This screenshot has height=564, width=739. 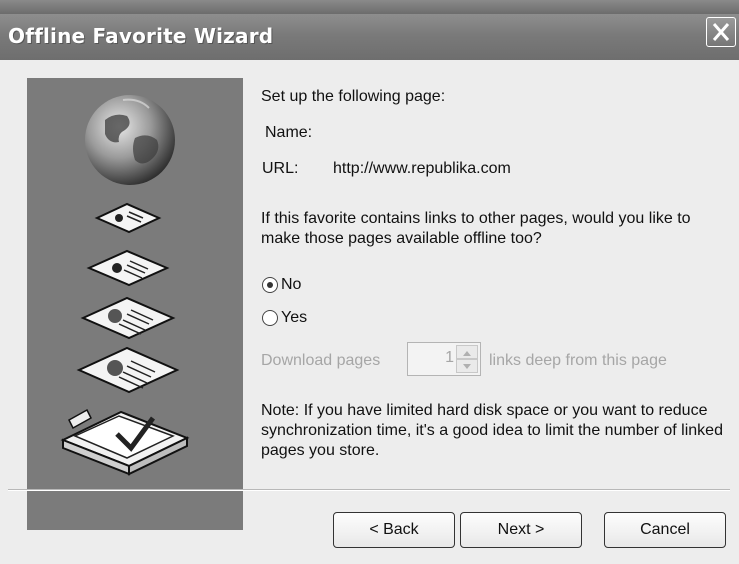 I want to click on back-button: < Back, so click(x=394, y=530).